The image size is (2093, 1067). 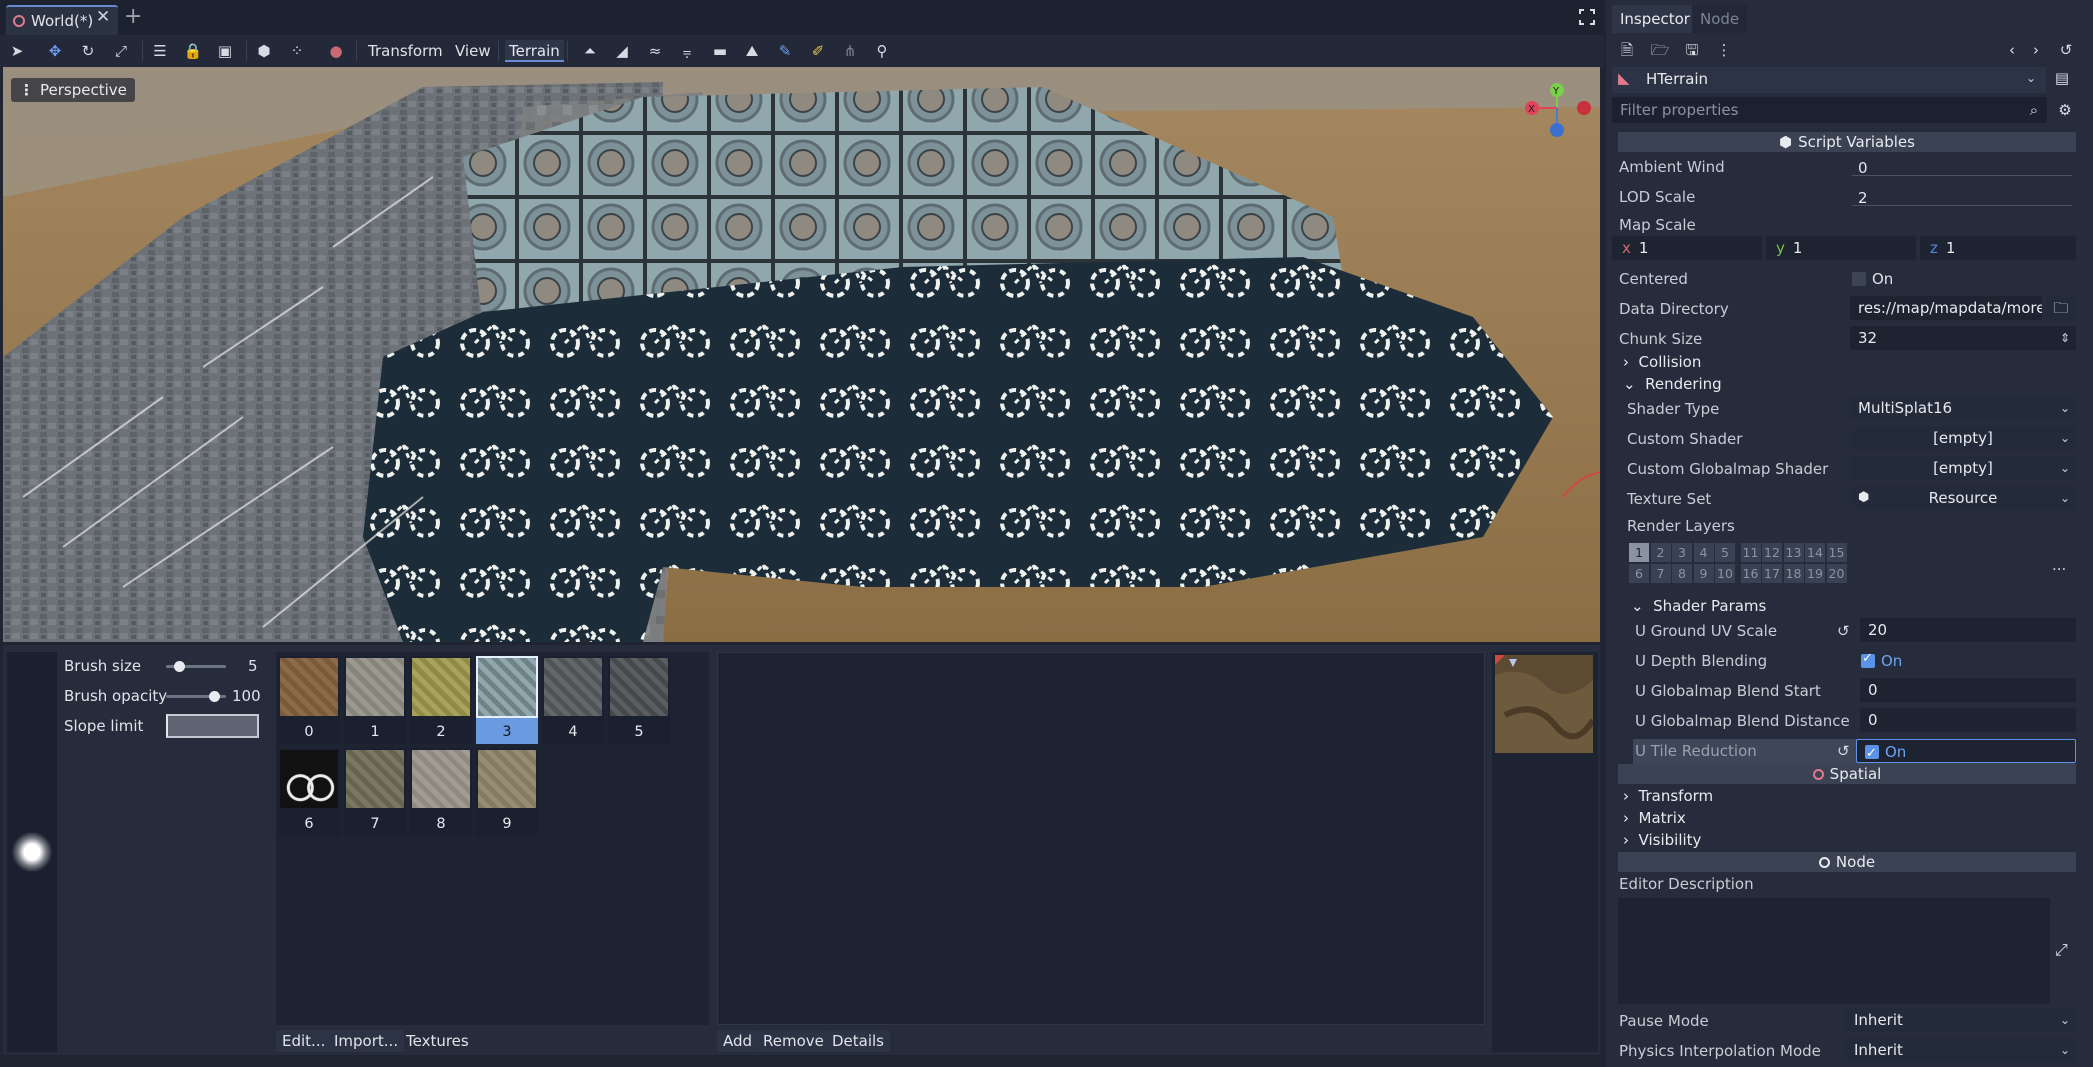 What do you see at coordinates (1829, 110) in the screenshot?
I see `filter-properties-input: Filter properties` at bounding box center [1829, 110].